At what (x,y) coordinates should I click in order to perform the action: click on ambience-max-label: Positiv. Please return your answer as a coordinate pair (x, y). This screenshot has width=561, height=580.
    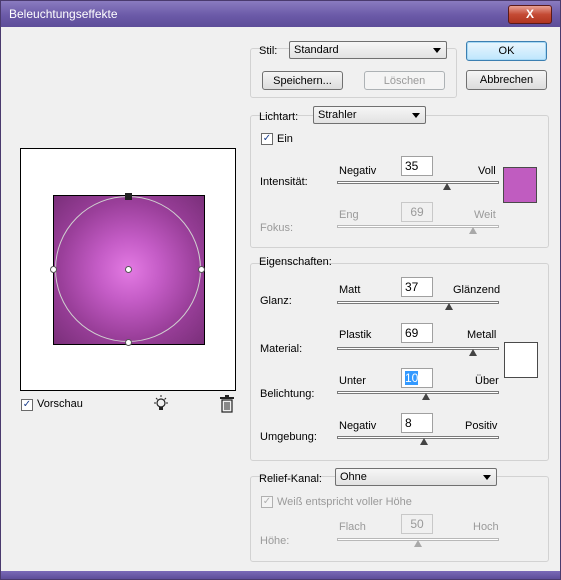
    Looking at the image, I should click on (481, 426).